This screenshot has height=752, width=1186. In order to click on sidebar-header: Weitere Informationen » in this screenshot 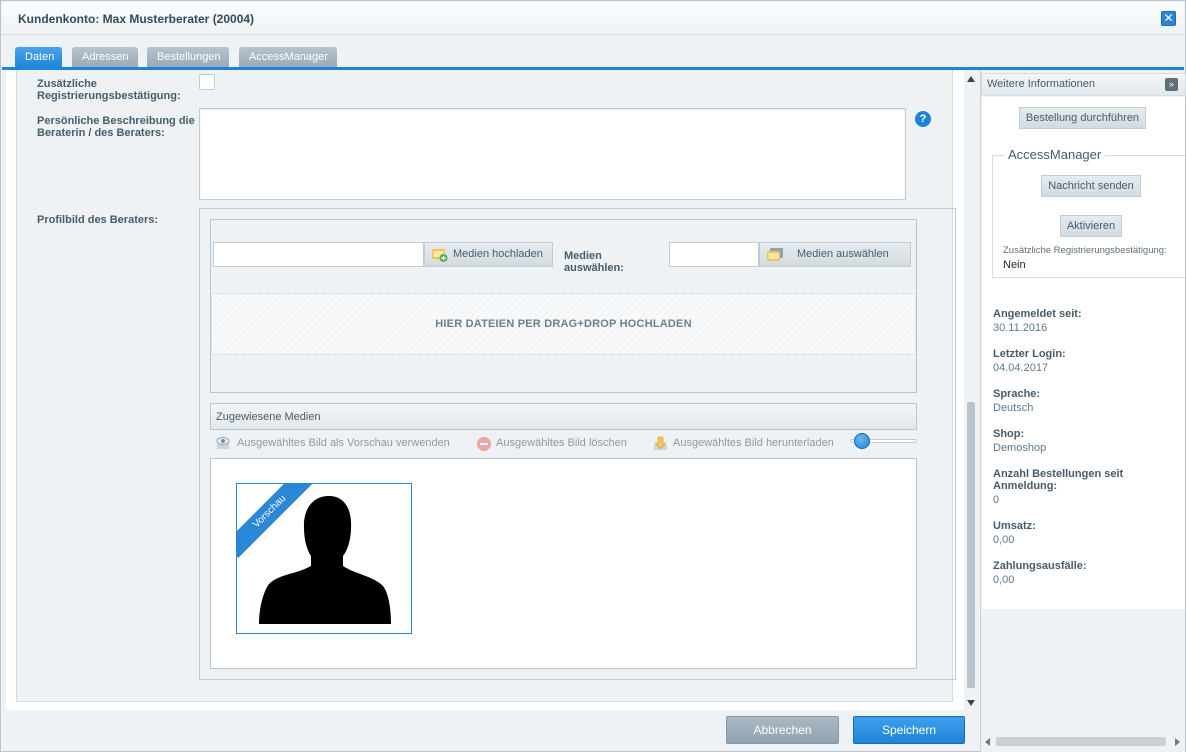, I will do `click(1083, 84)`.